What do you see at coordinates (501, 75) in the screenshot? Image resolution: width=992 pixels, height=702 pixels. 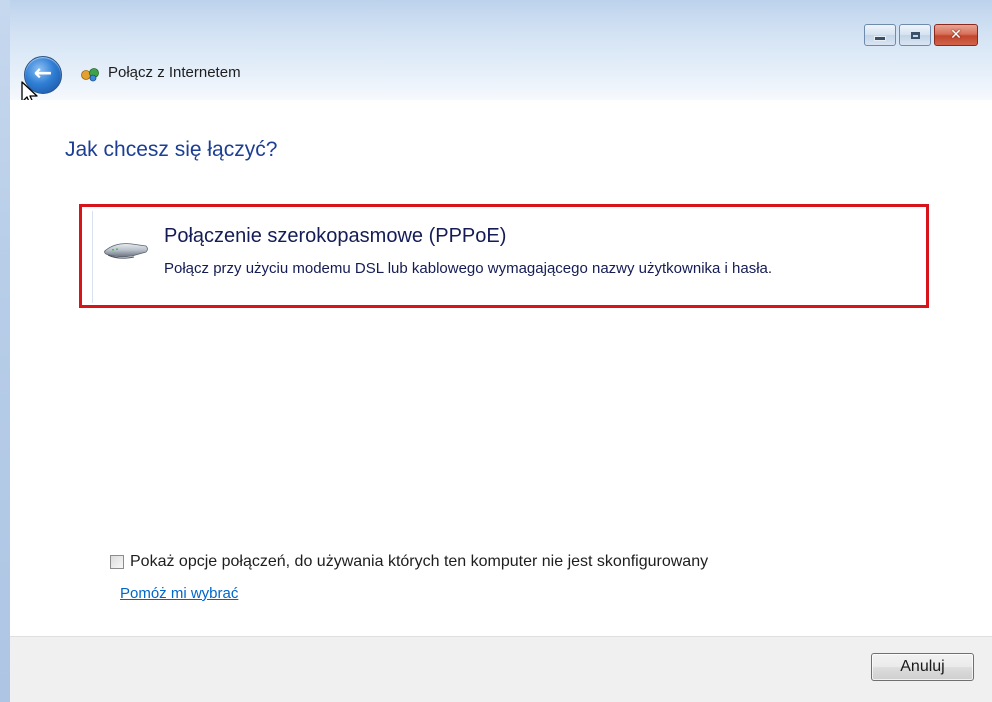 I see `wizard-header: ← Połącz z Internetem` at bounding box center [501, 75].